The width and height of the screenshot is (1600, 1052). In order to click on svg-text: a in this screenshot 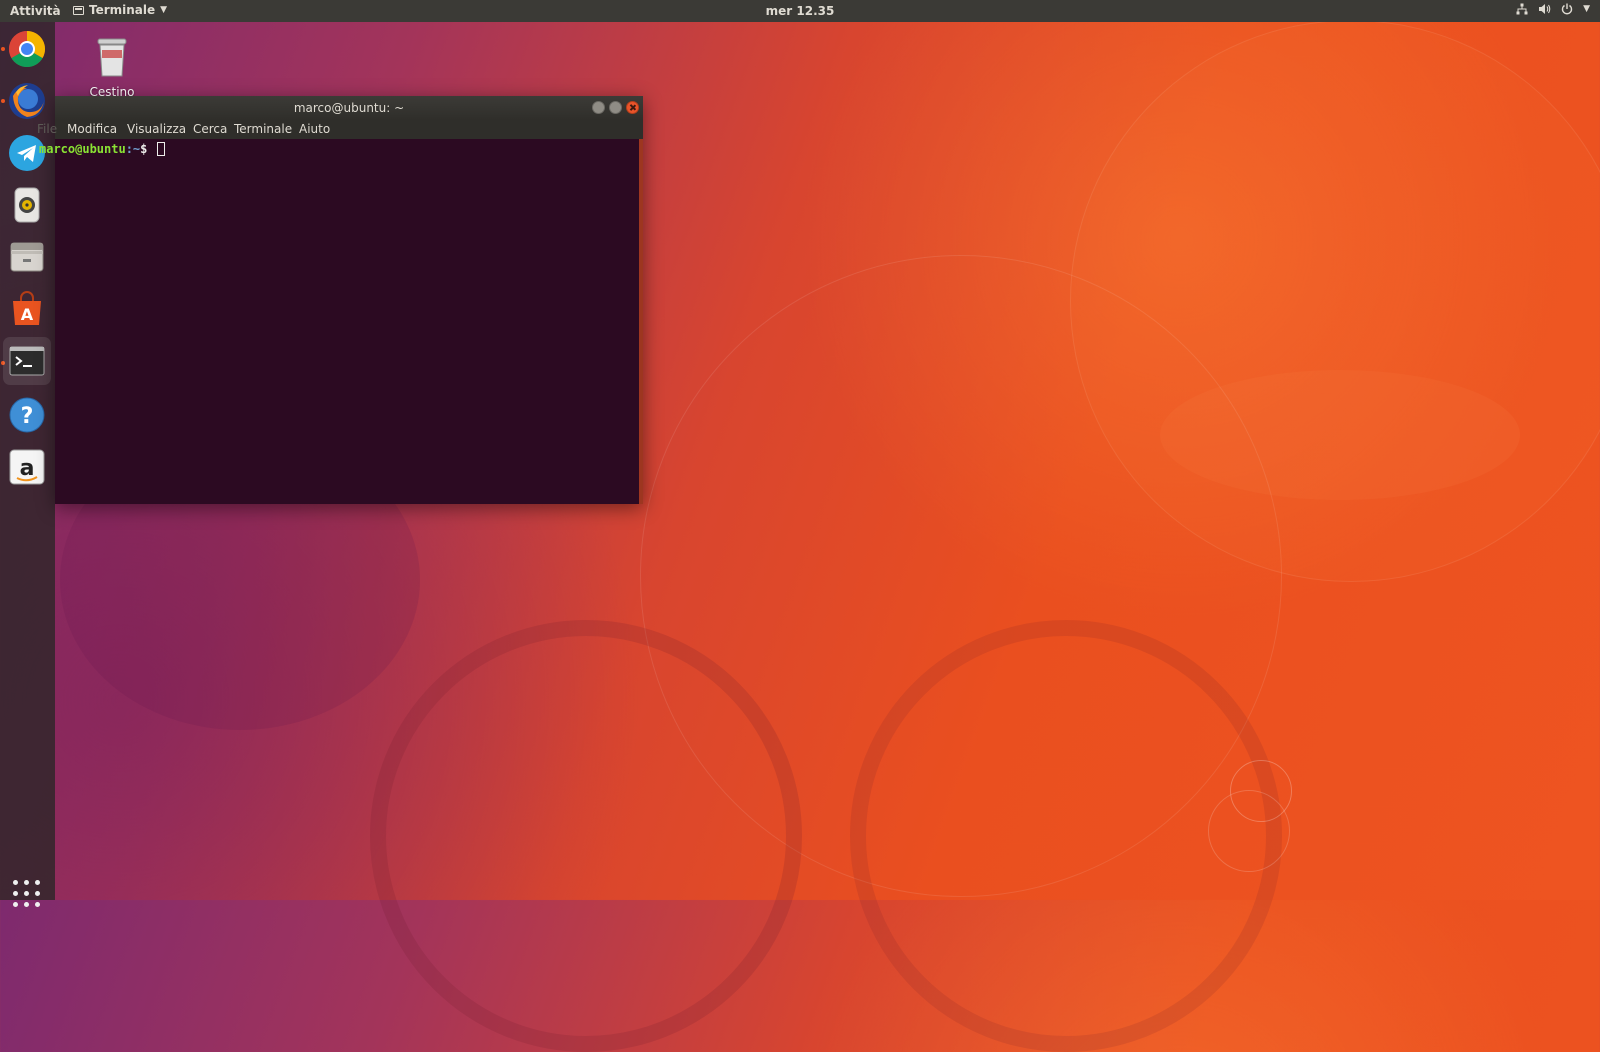, I will do `click(27, 468)`.